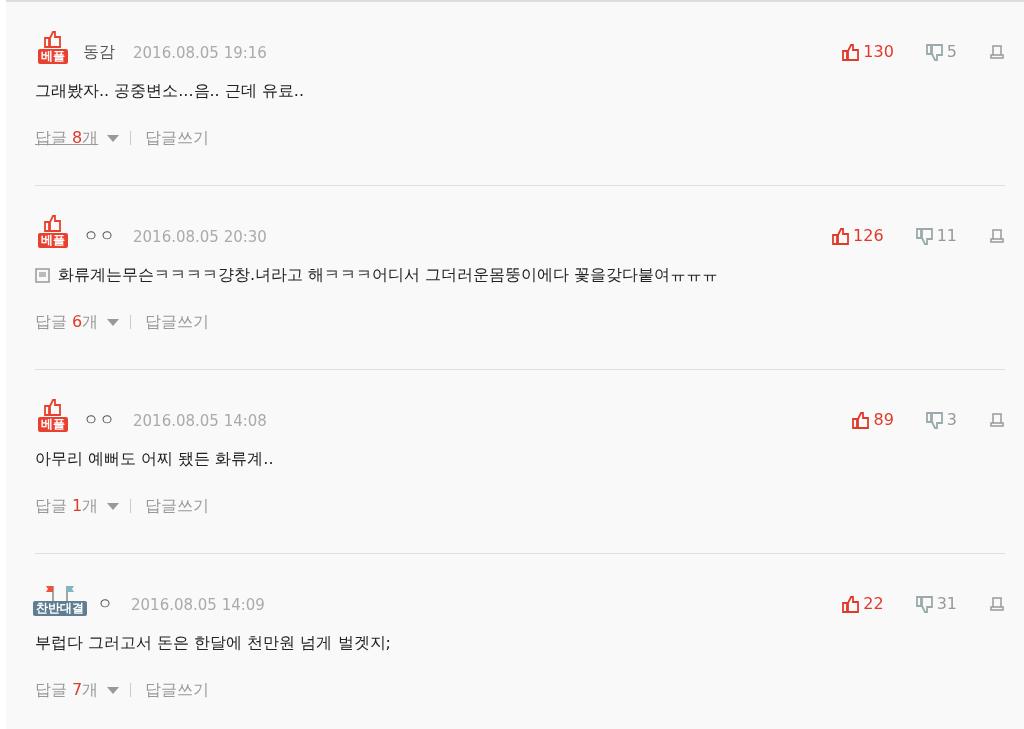 This screenshot has width=1024, height=729. I want to click on like-button: 126, so click(858, 236).